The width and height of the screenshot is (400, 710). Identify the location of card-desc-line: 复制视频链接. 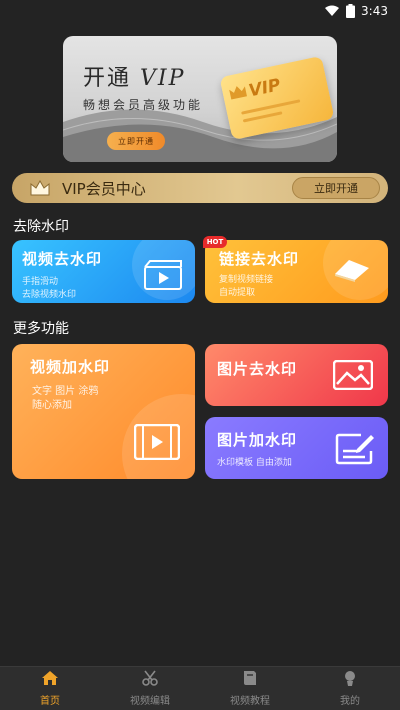
(246, 280).